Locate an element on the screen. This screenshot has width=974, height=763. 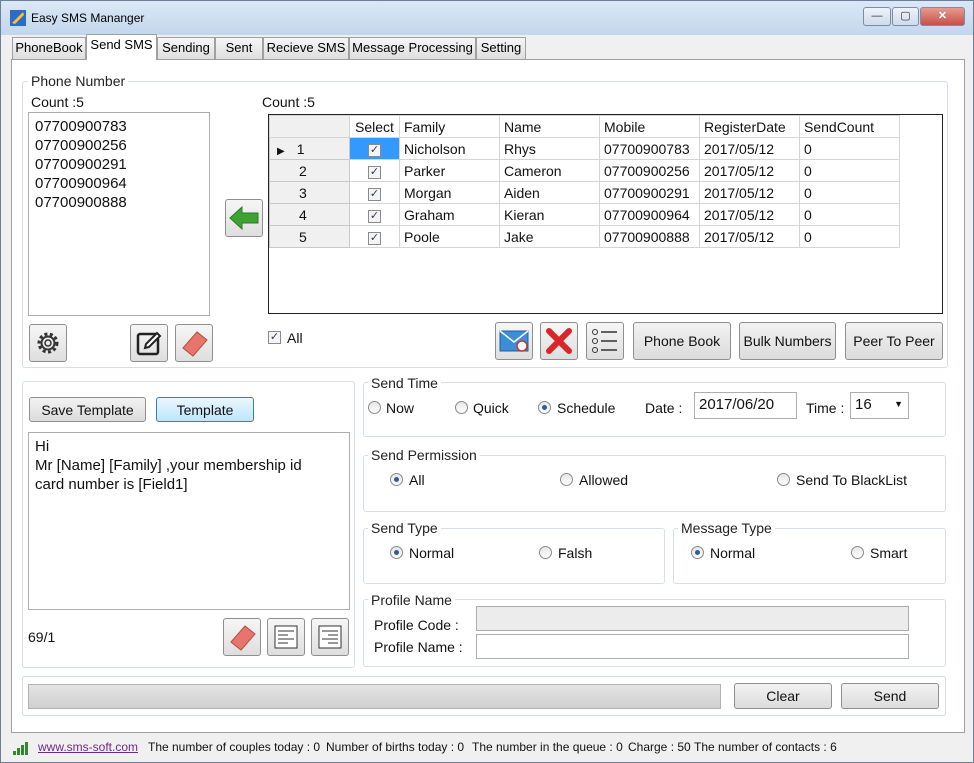
family-cell: Nicholson is located at coordinates (449, 148).